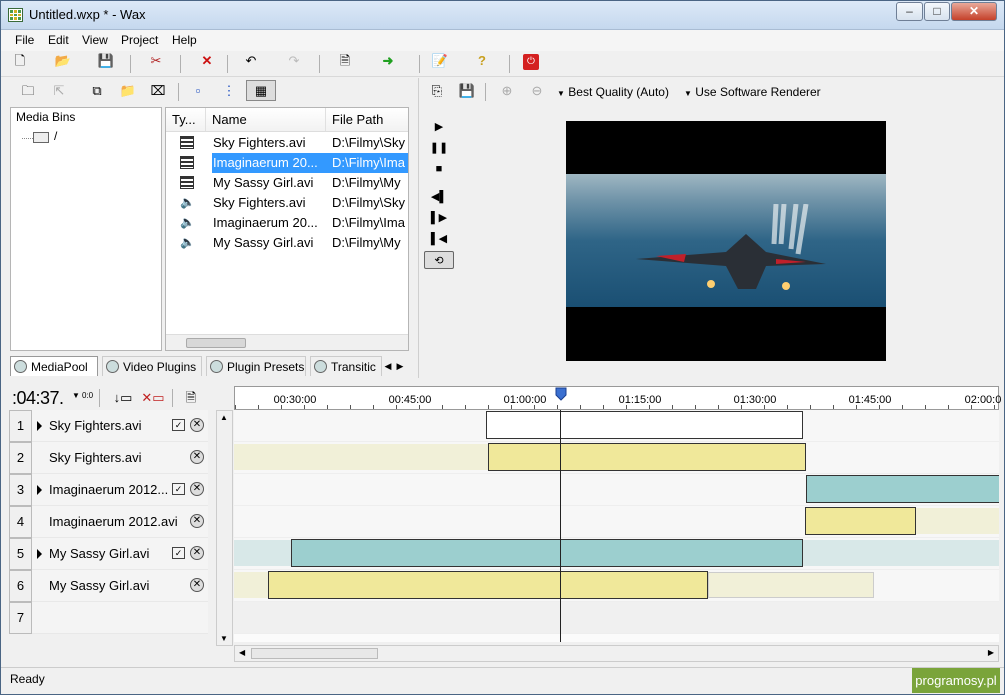 Image resolution: width=1005 pixels, height=695 pixels. What do you see at coordinates (439, 127) in the screenshot?
I see `play-icon: ▶` at bounding box center [439, 127].